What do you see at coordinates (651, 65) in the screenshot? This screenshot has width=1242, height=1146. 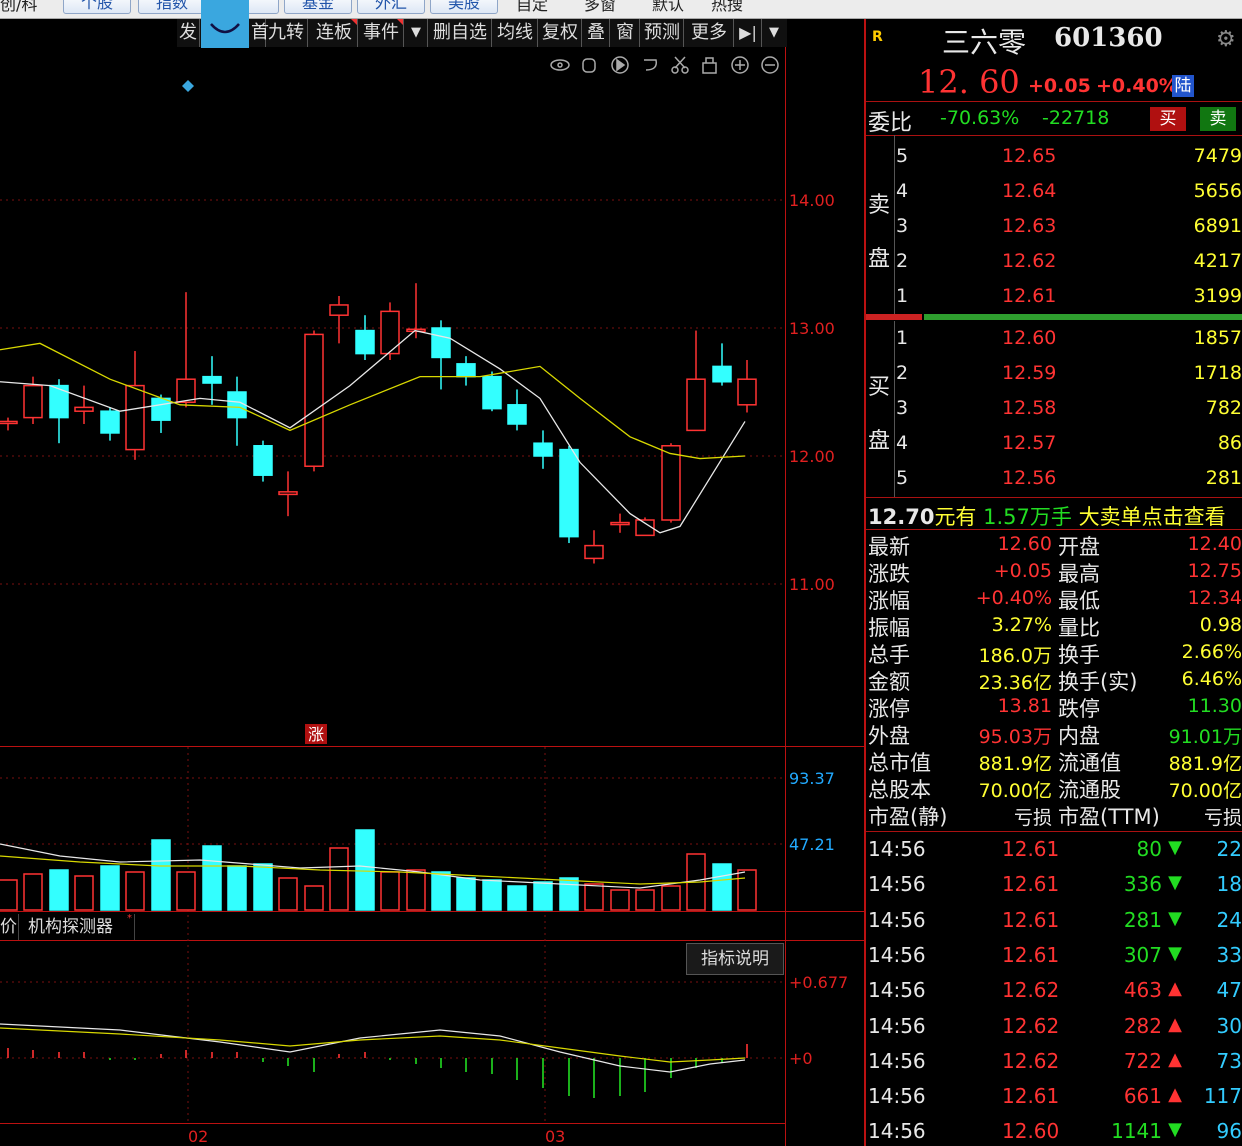 I see `undo-icon` at bounding box center [651, 65].